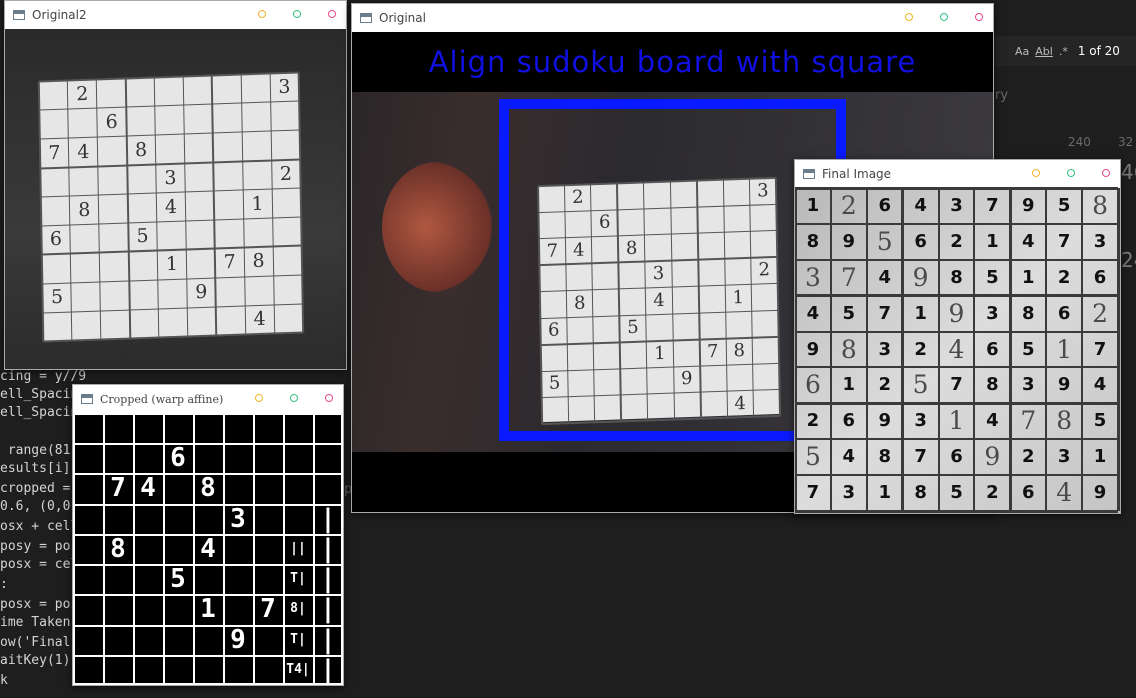 This screenshot has width=1136, height=698. Describe the element at coordinates (39, 564) in the screenshot. I see `code-line: posx = cel` at that location.